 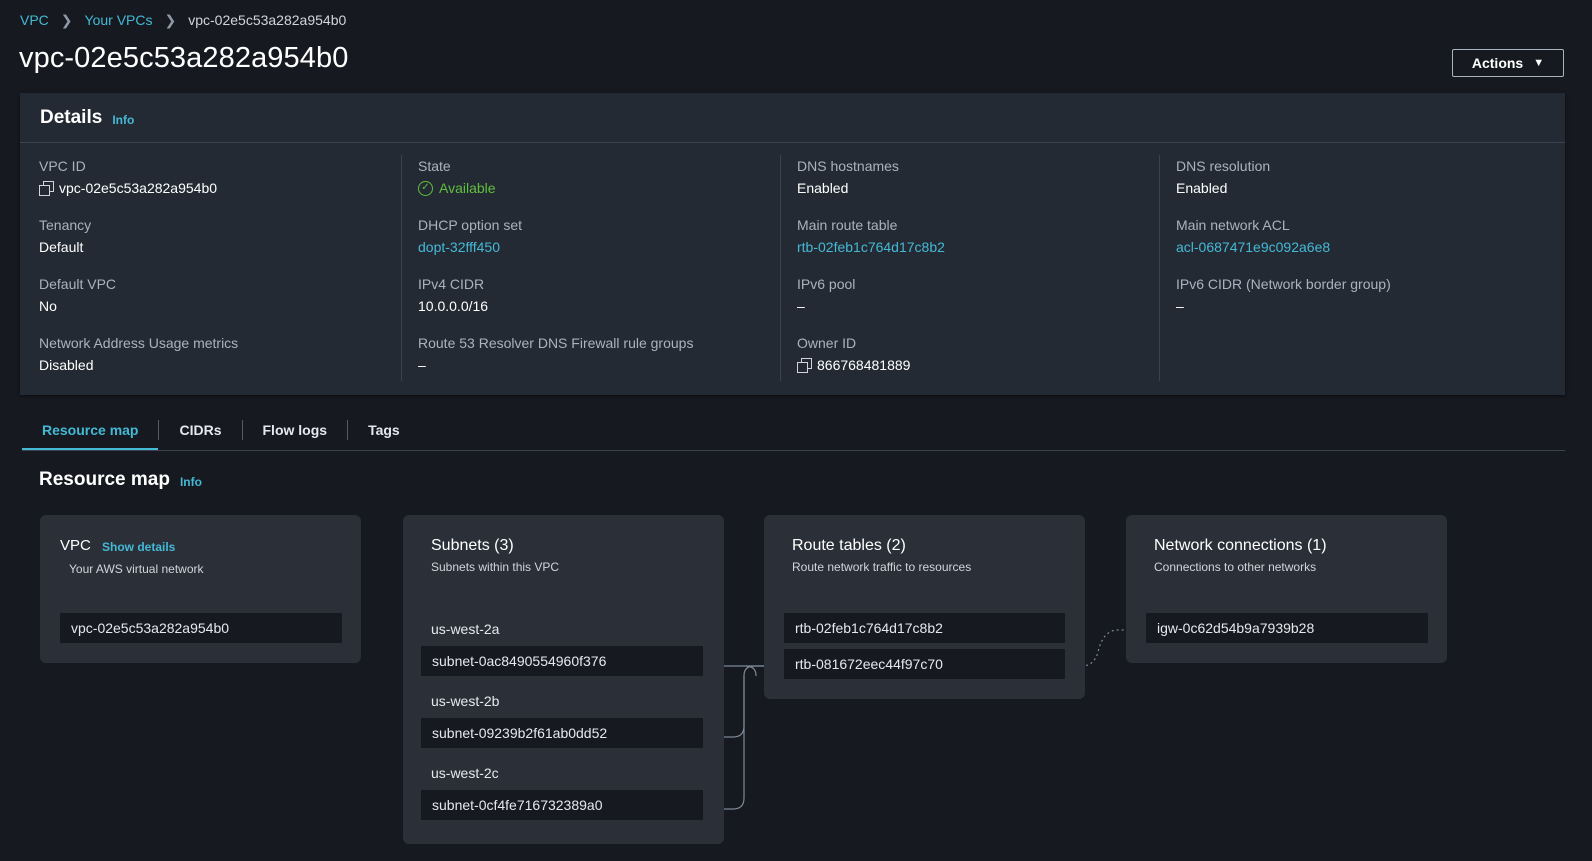 What do you see at coordinates (871, 236) in the screenshot?
I see `field-main-route-table: Main route table rtb-02feb1c764d17c8b2` at bounding box center [871, 236].